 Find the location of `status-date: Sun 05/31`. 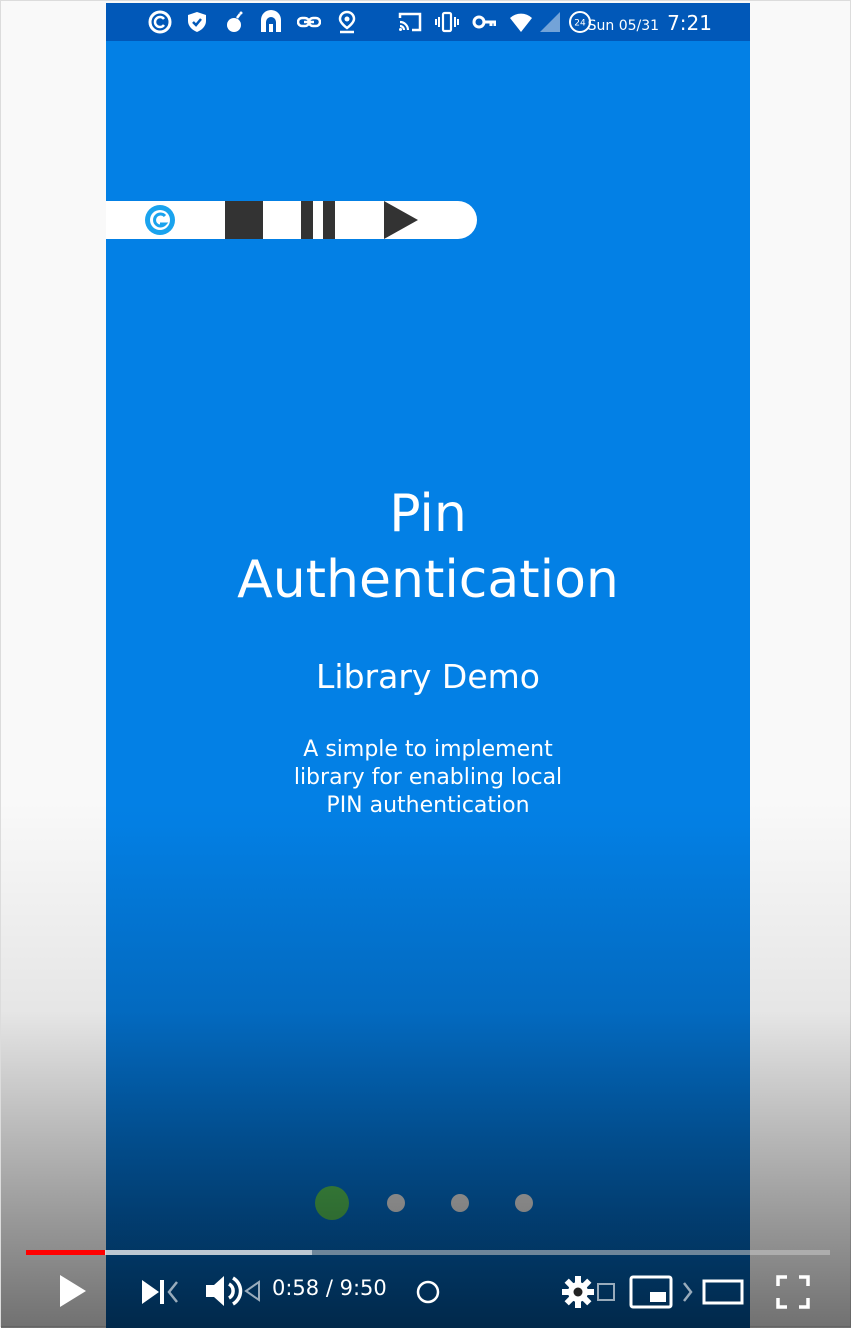

status-date: Sun 05/31 is located at coordinates (623, 26).